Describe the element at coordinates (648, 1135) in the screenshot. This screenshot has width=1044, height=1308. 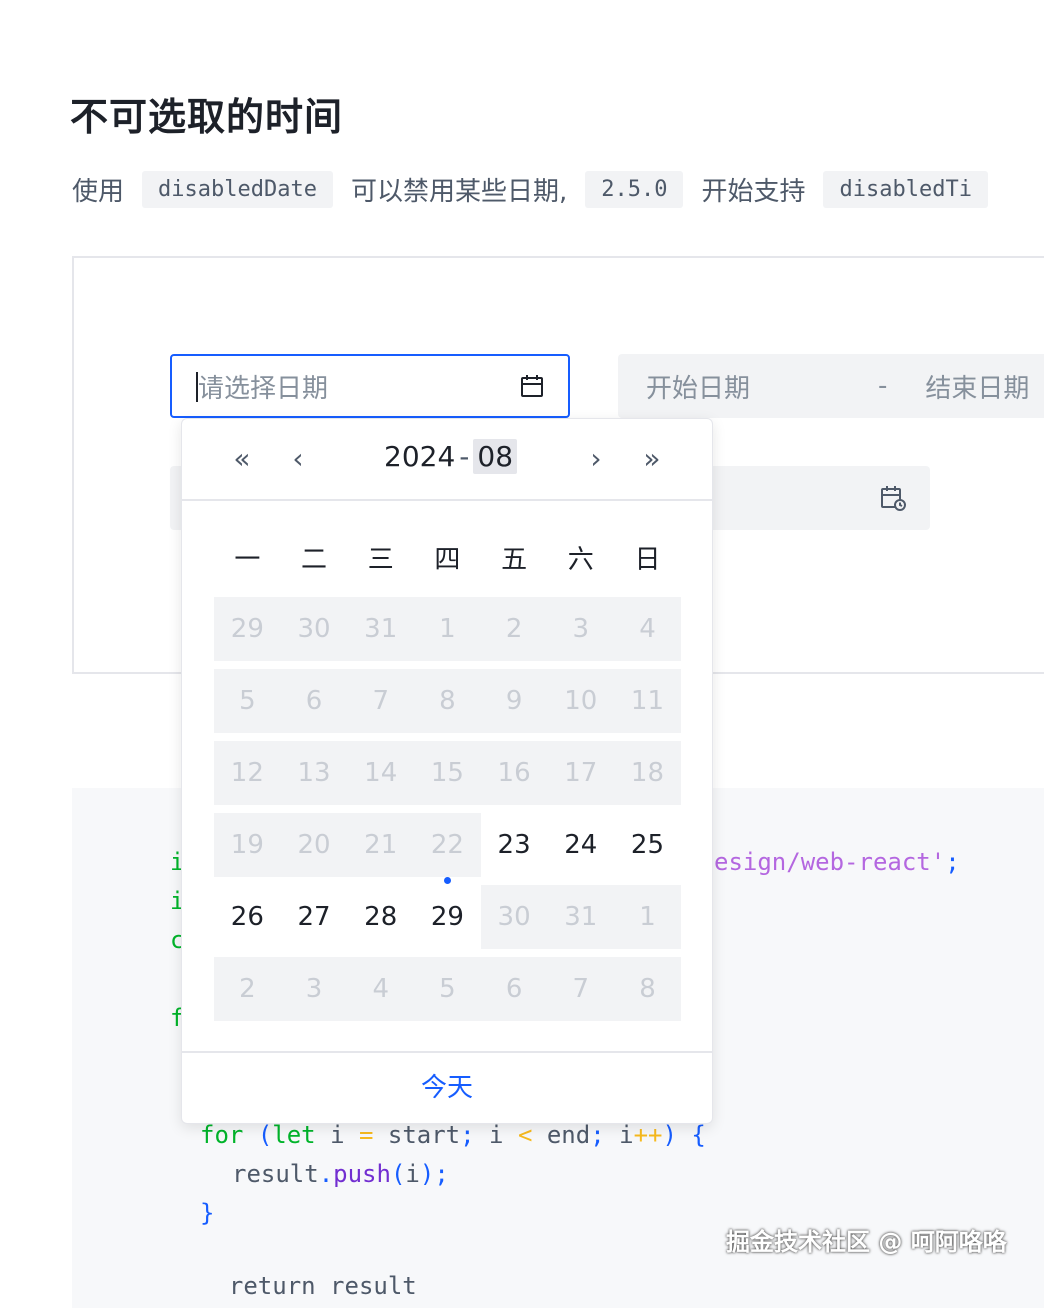
I see `code-incr: ++` at that location.